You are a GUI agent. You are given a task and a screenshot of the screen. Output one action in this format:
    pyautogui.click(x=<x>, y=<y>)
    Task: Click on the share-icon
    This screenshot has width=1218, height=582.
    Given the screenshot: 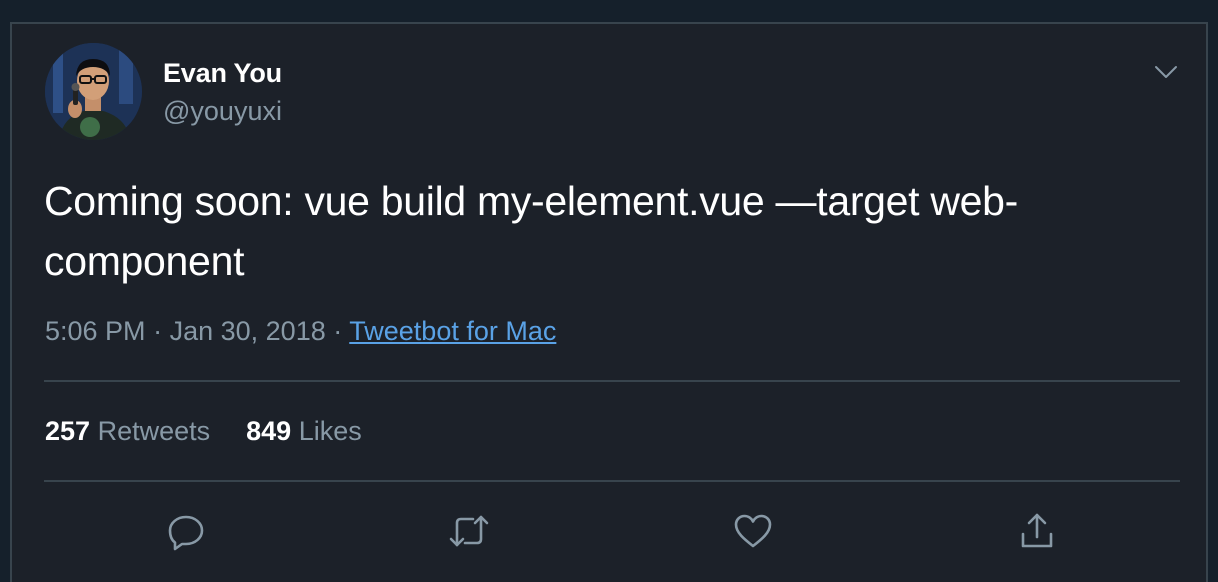 What is the action you would take?
    pyautogui.click(x=1037, y=533)
    